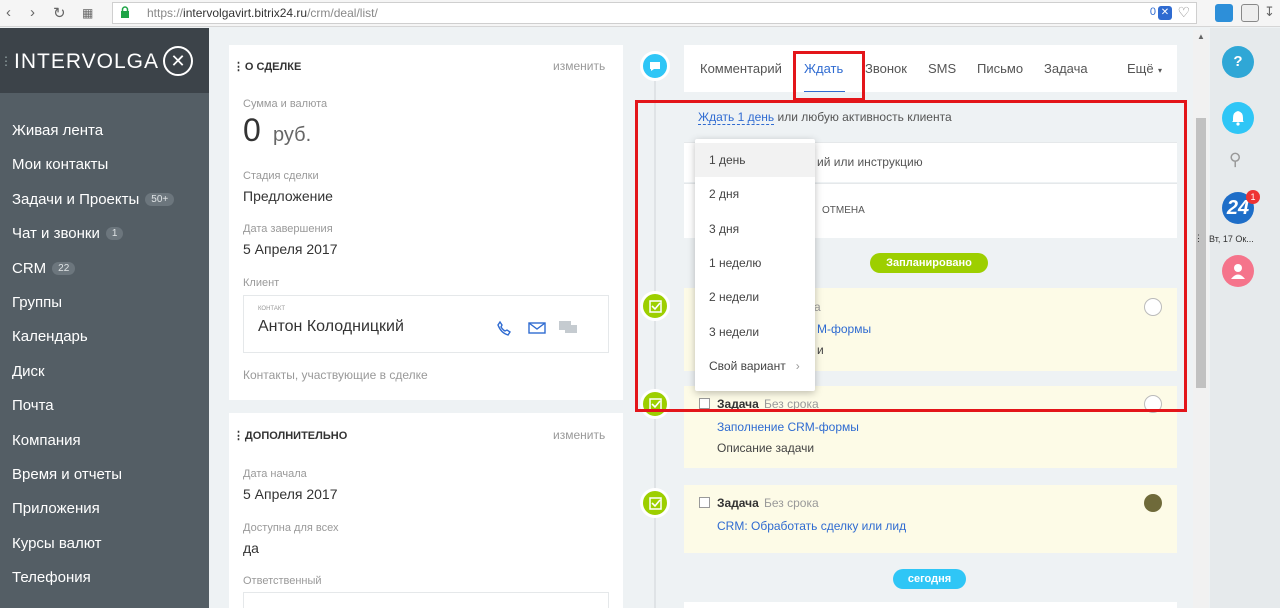 The image size is (1280, 608). I want to click on grip-handle-icon: ⋮, so click(1198, 238).